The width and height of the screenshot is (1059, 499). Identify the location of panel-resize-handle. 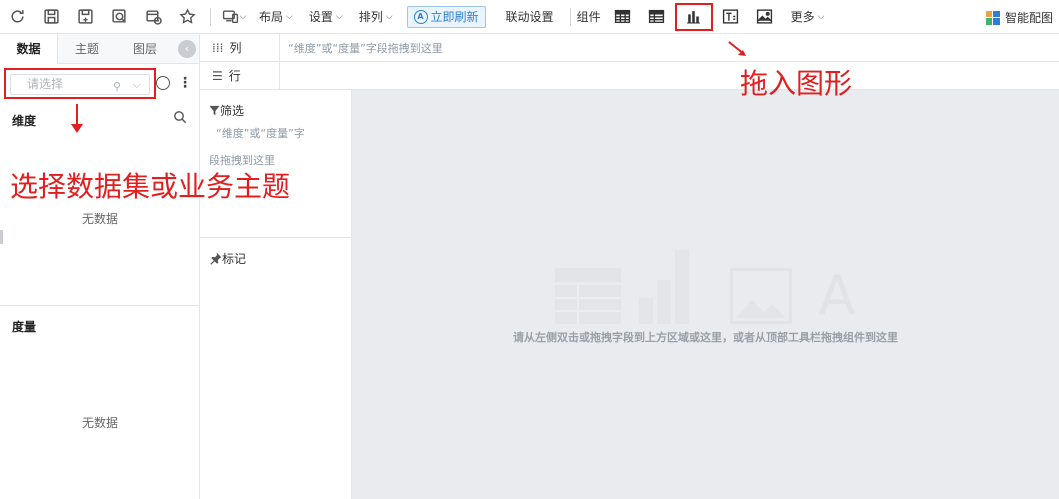
(1, 237).